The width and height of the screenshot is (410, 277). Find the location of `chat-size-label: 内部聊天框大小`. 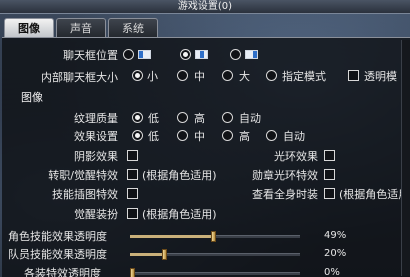

chat-size-label: 内部聊天框大小 is located at coordinates (79, 77).